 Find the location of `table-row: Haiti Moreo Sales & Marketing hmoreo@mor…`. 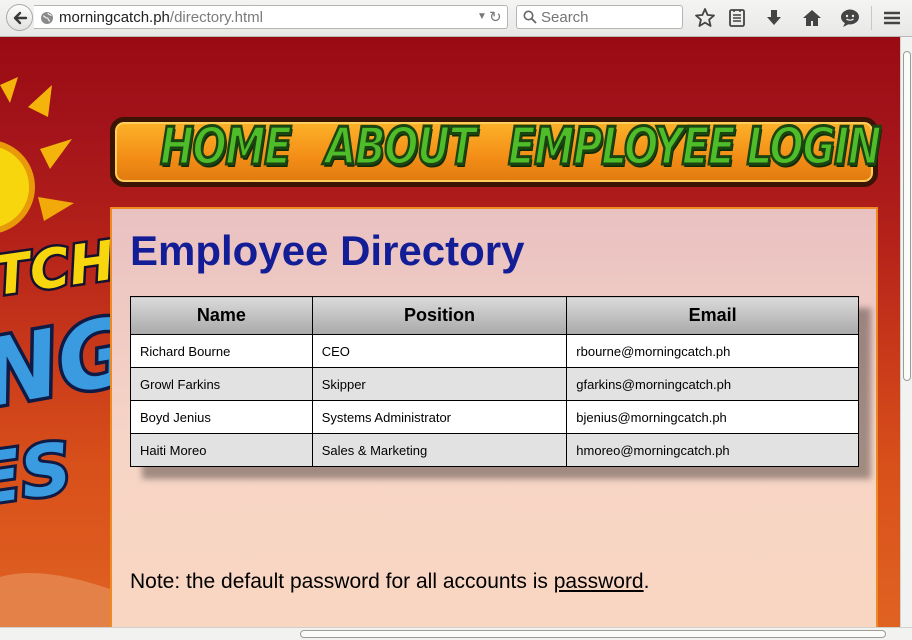

table-row: Haiti Moreo Sales & Marketing hmoreo@mor… is located at coordinates (494, 450).